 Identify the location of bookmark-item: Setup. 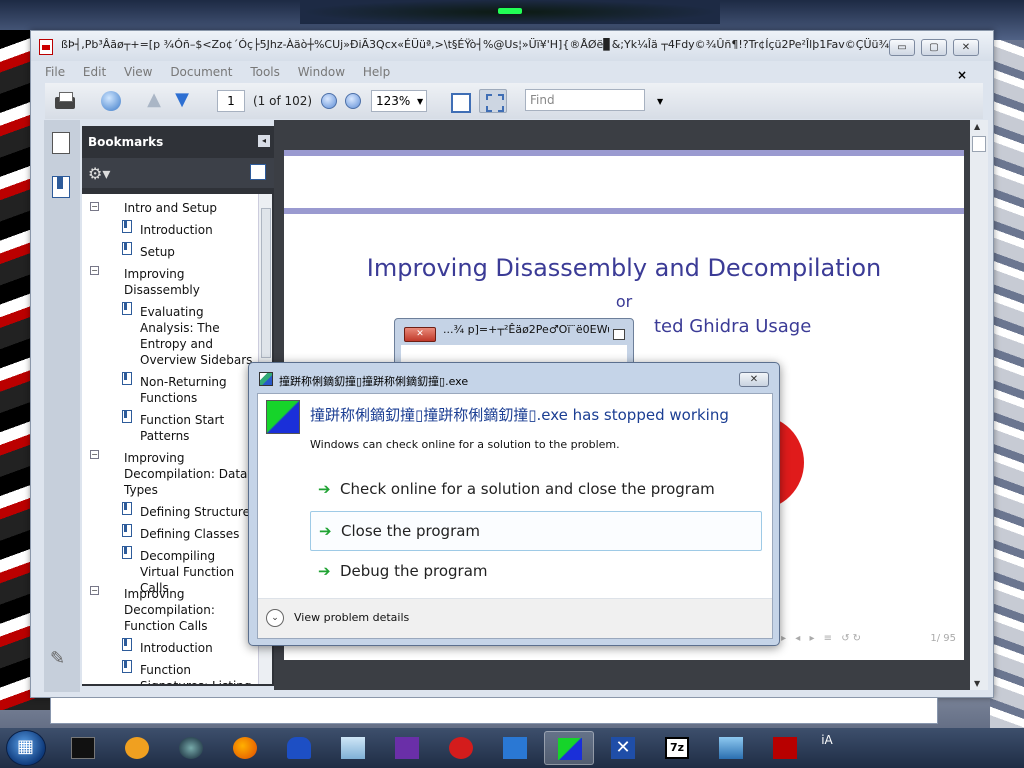
(199, 252).